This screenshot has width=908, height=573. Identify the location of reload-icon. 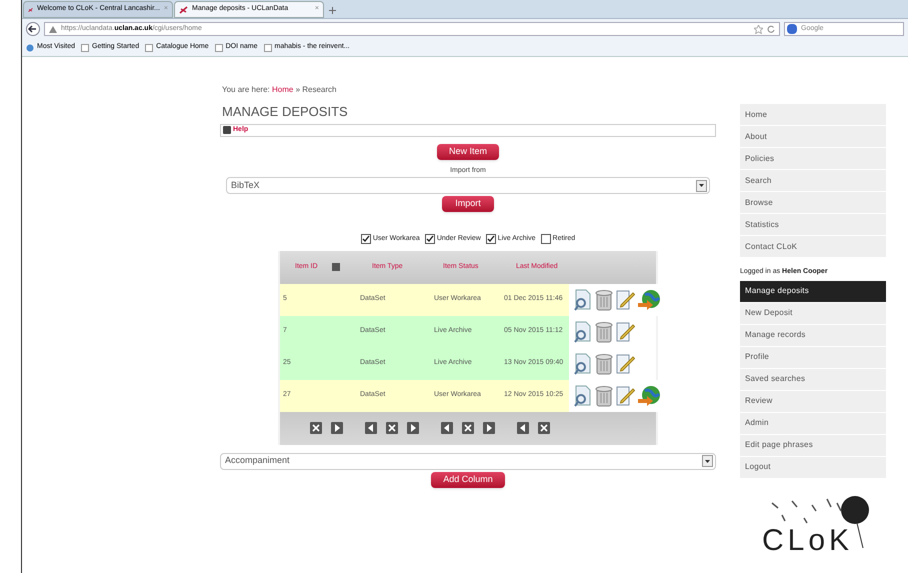
(771, 29).